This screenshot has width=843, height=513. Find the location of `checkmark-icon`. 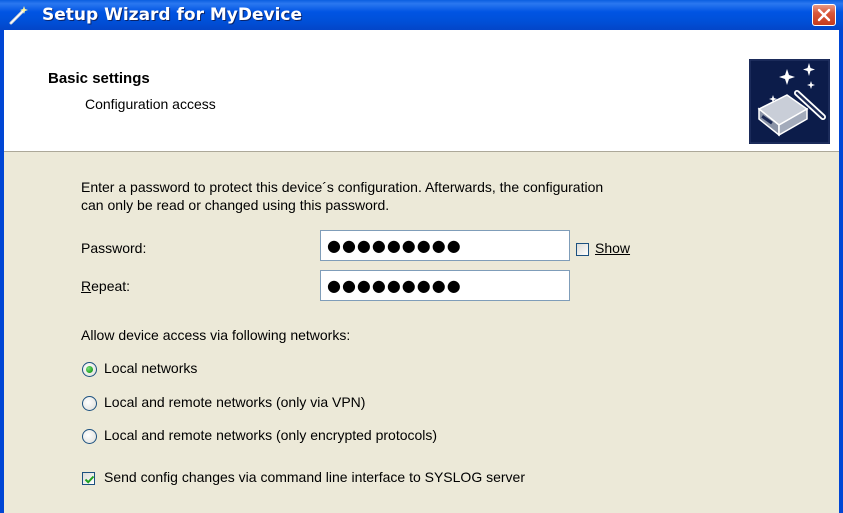

checkmark-icon is located at coordinates (89, 479).